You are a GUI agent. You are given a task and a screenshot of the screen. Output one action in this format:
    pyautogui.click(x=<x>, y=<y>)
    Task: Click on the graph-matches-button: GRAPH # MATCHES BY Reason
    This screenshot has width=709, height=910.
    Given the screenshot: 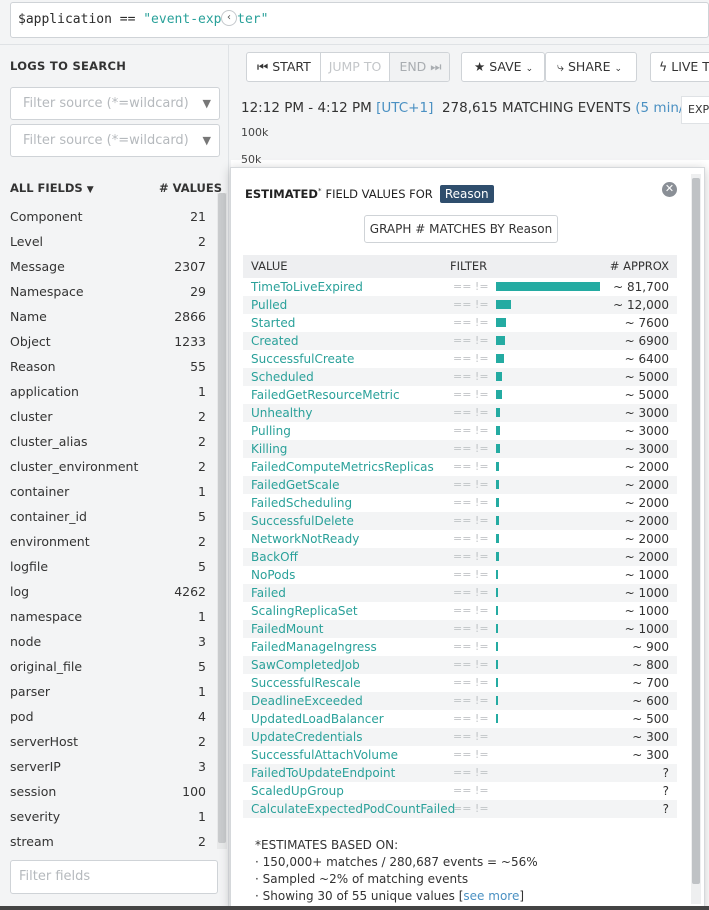 What is the action you would take?
    pyautogui.click(x=461, y=229)
    